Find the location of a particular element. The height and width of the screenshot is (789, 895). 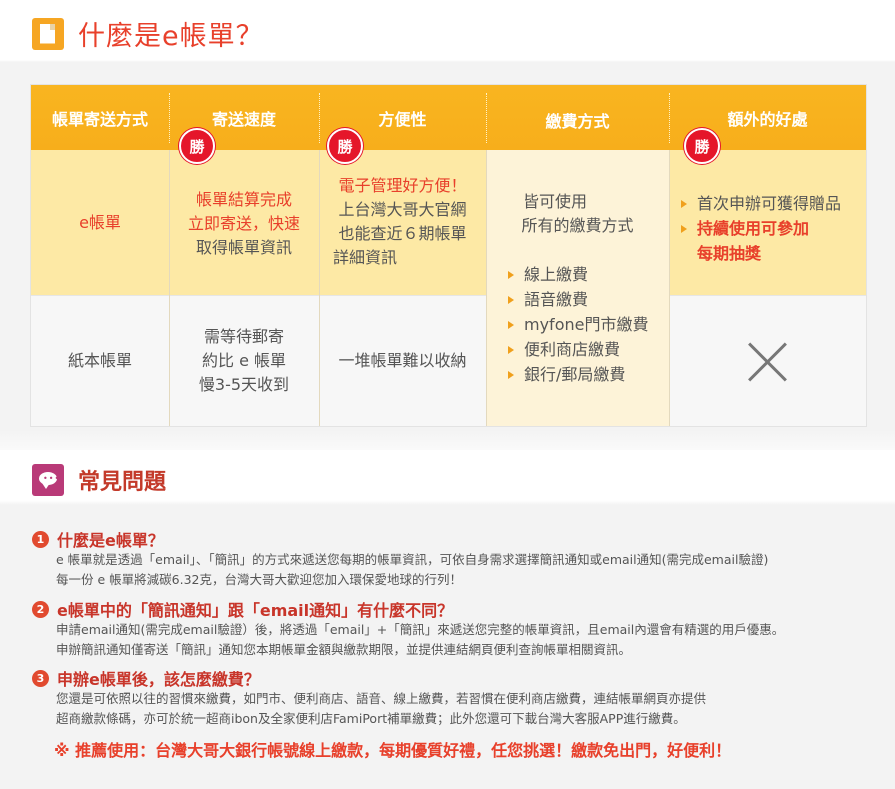

section-header-ebill: 什麼是e帳單？ is located at coordinates (148, 33).